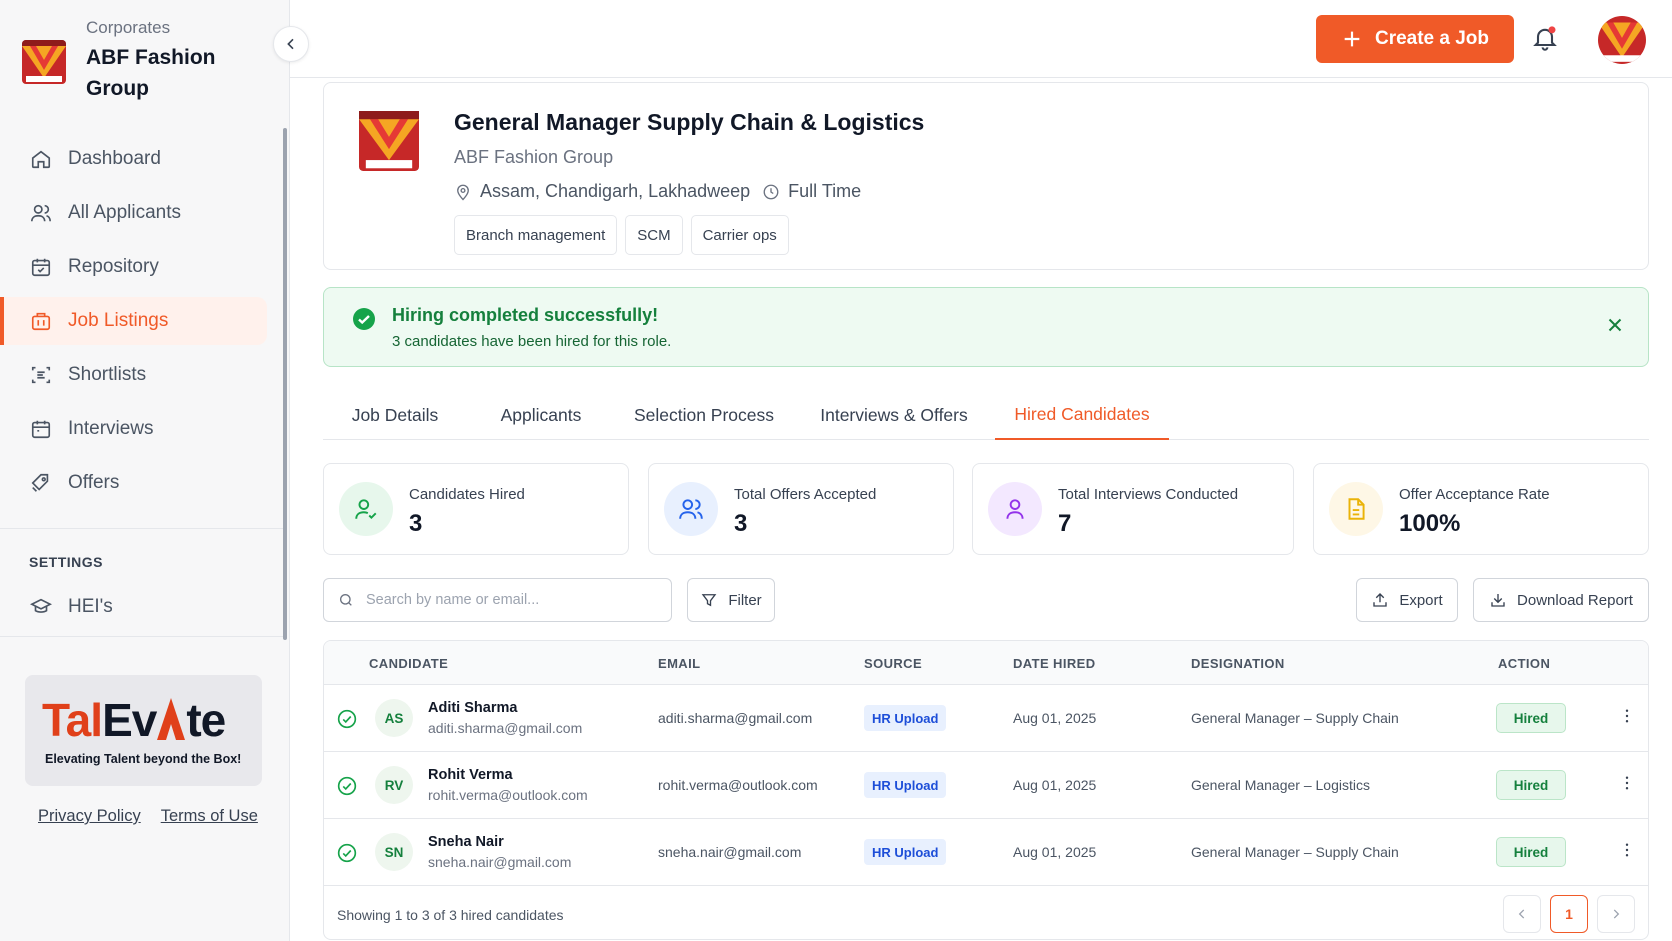  Describe the element at coordinates (1430, 523) in the screenshot. I see `stat-value: 100%` at that location.